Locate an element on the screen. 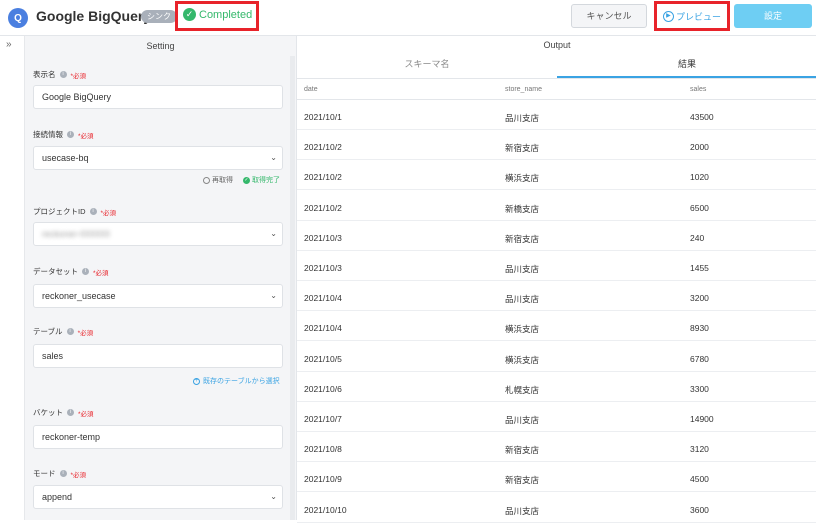 The width and height of the screenshot is (816, 523). table-input: sales is located at coordinates (158, 356).